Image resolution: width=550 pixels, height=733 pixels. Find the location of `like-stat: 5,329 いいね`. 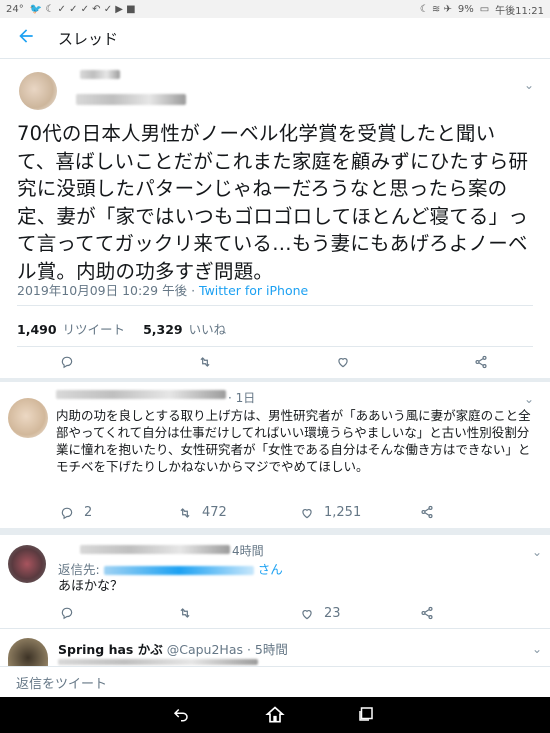

like-stat: 5,329 いいね is located at coordinates (184, 328).